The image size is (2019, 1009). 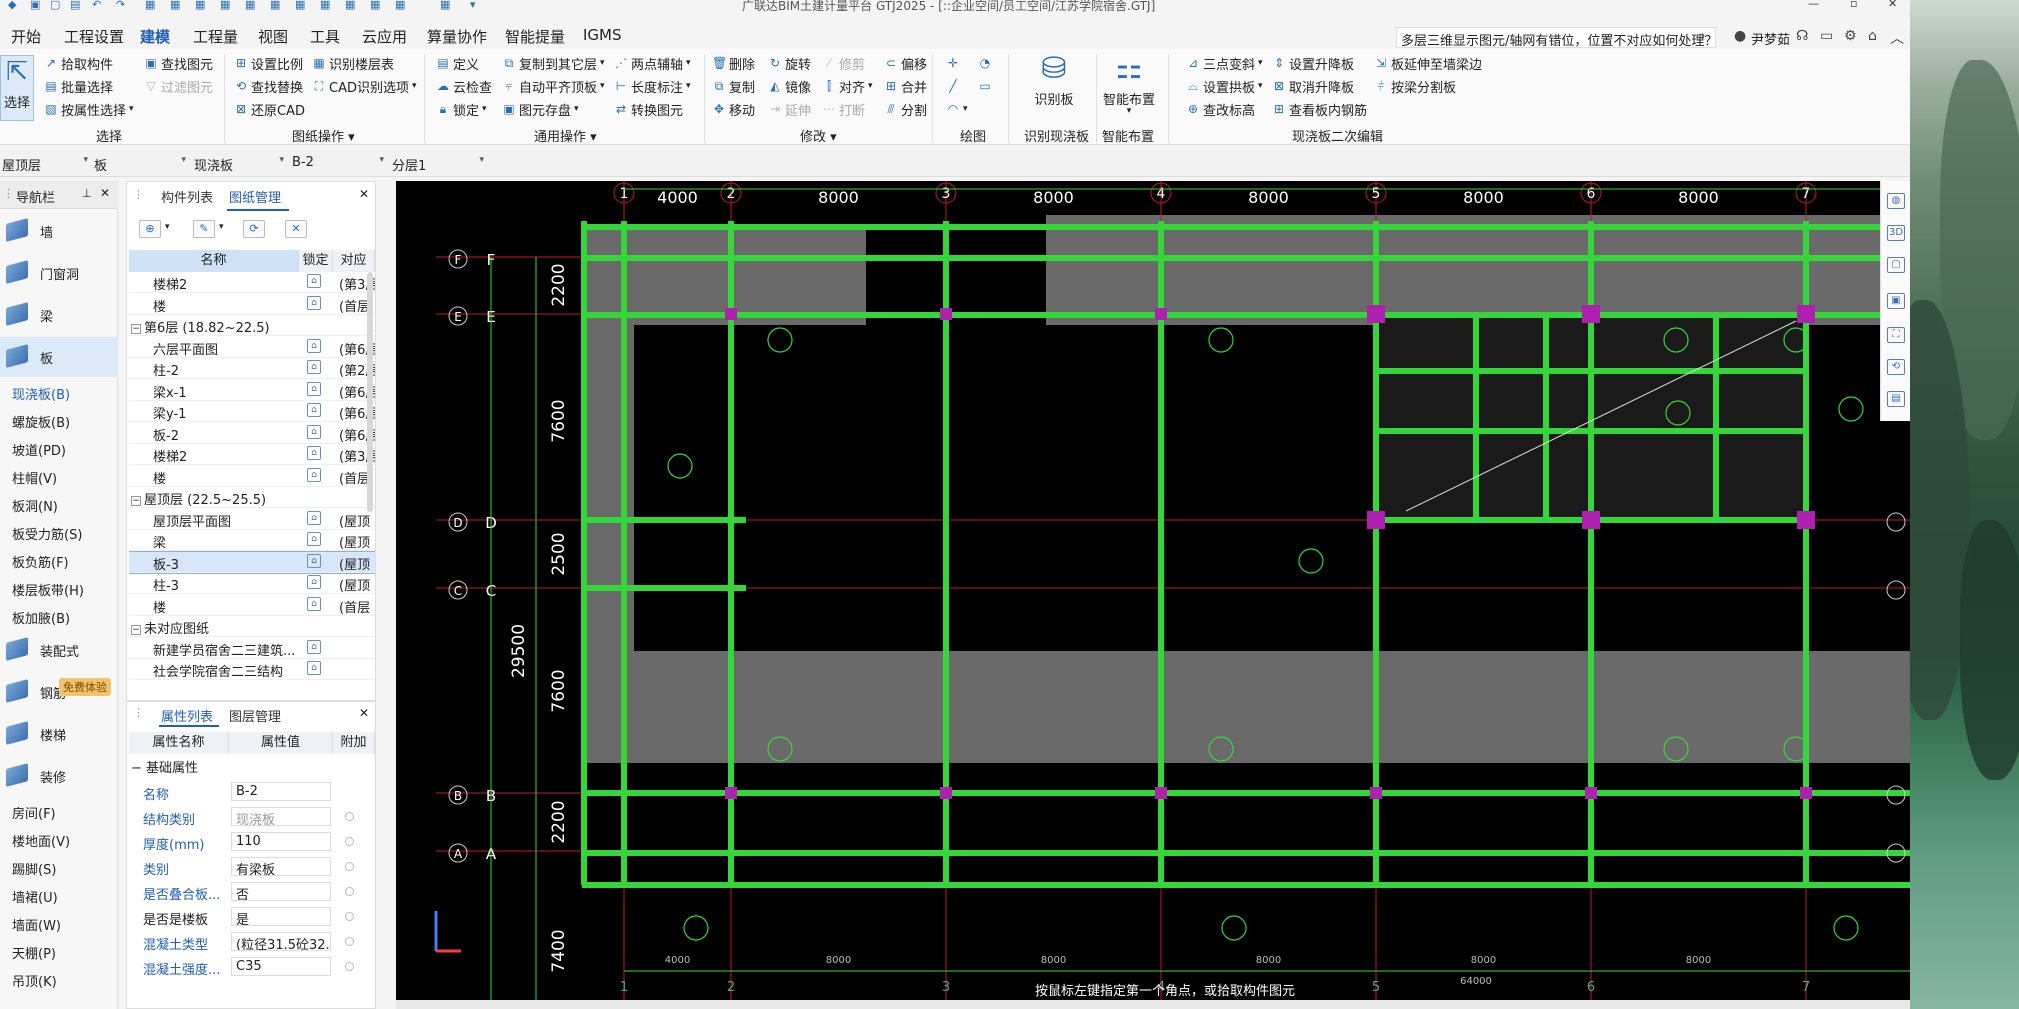 I want to click on extend-to-wall-button: ⇲ 板延伸至墙梁边, so click(x=1428, y=63).